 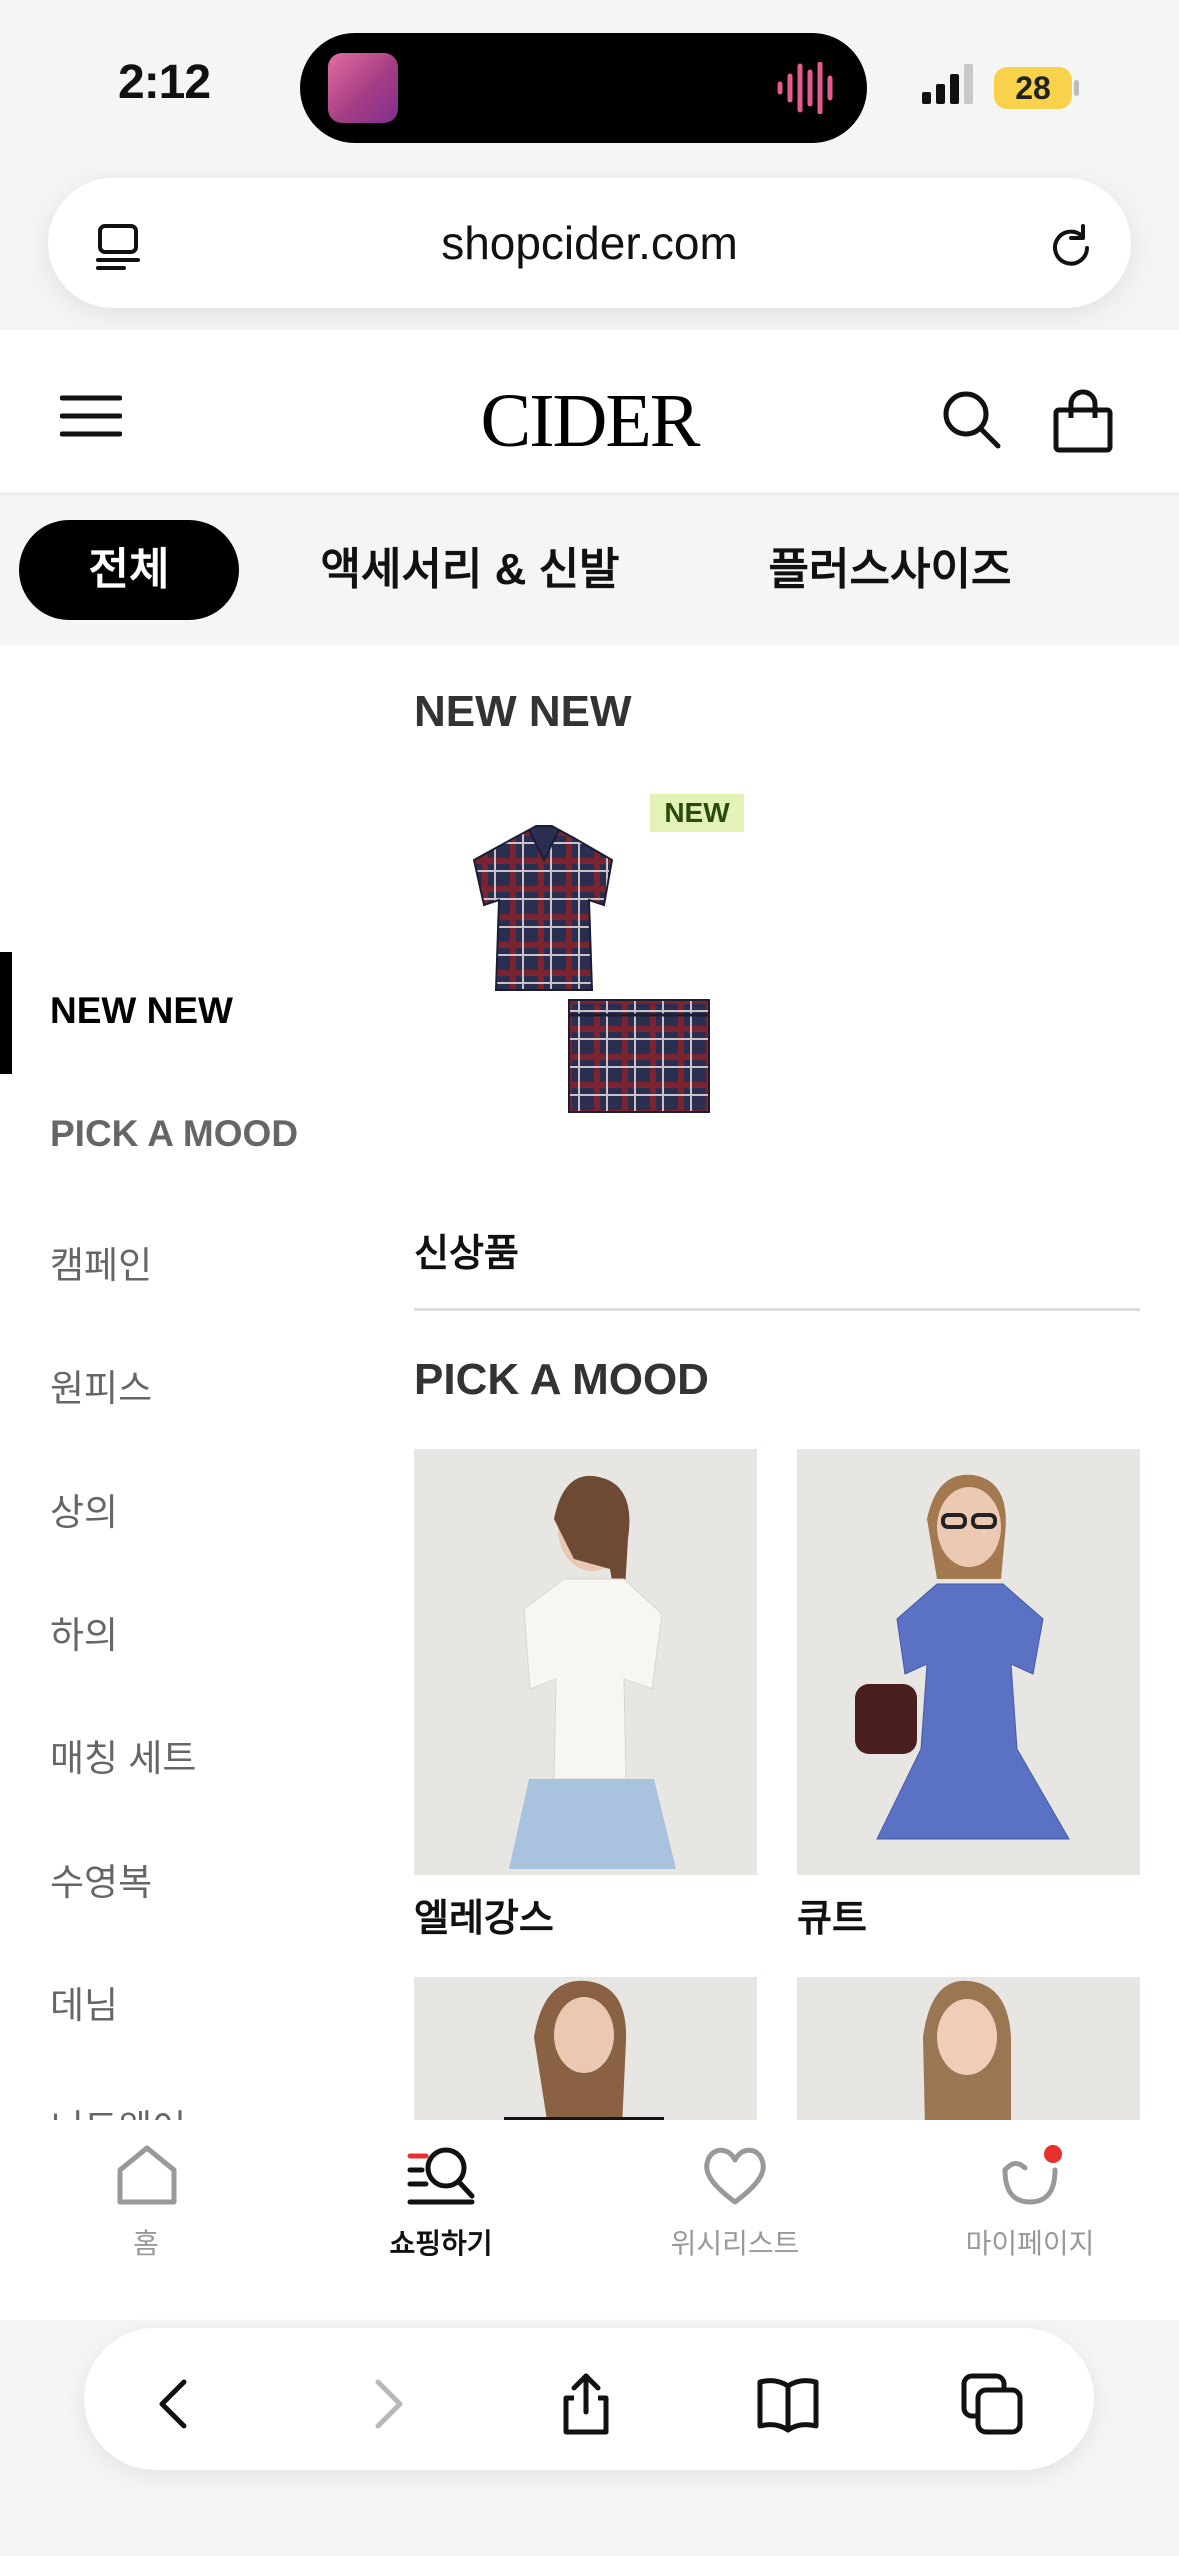 I want to click on tab-accessories-shoes: 액세서리 & 신발, so click(x=470, y=570).